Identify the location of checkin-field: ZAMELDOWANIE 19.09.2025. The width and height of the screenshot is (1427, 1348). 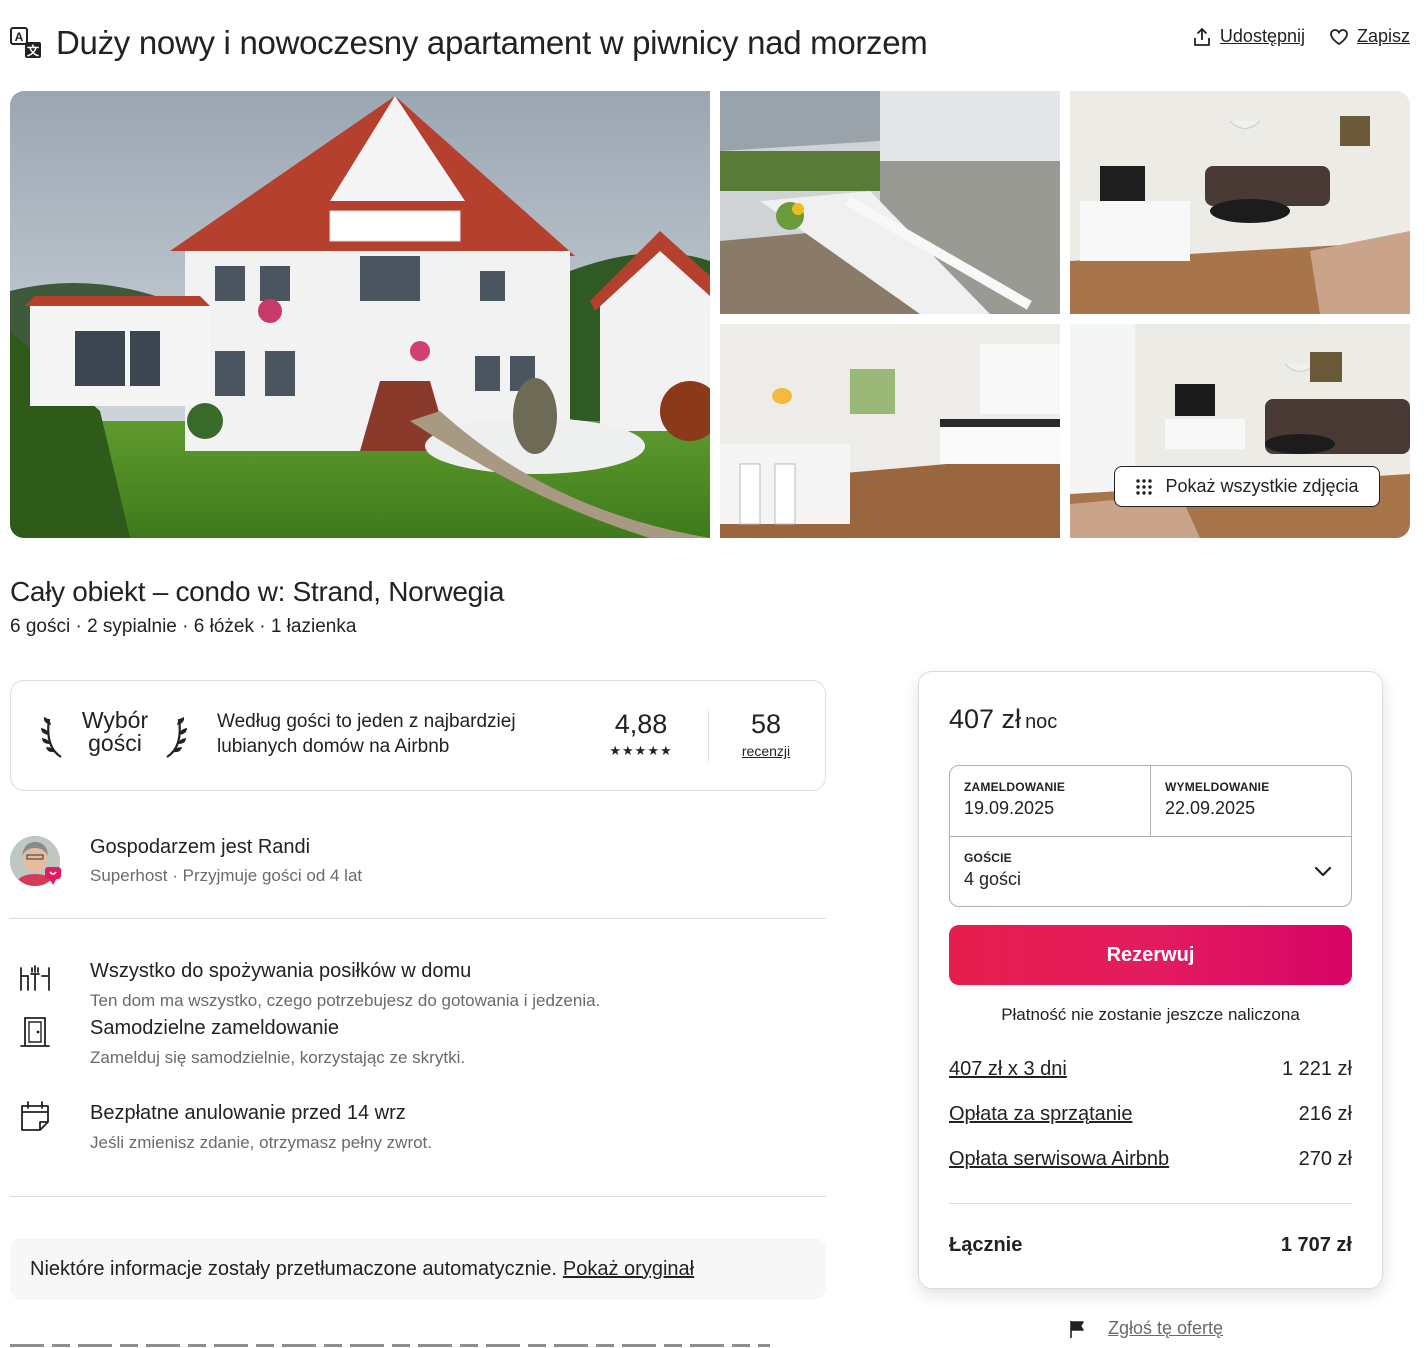
(1050, 801).